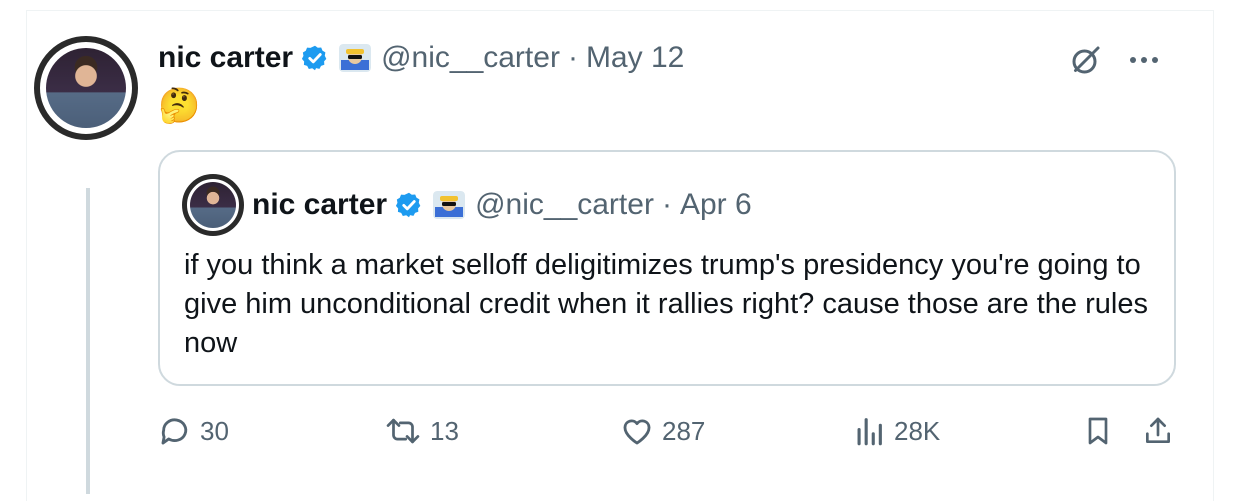 This screenshot has height=501, width=1236. I want to click on like-button: 287, so click(662, 431).